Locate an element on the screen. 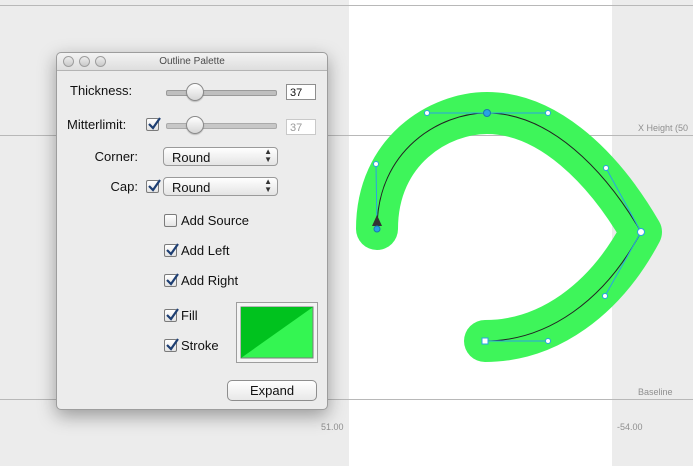 The height and width of the screenshot is (466, 693). mitterlimit-checkbox is located at coordinates (153, 124).